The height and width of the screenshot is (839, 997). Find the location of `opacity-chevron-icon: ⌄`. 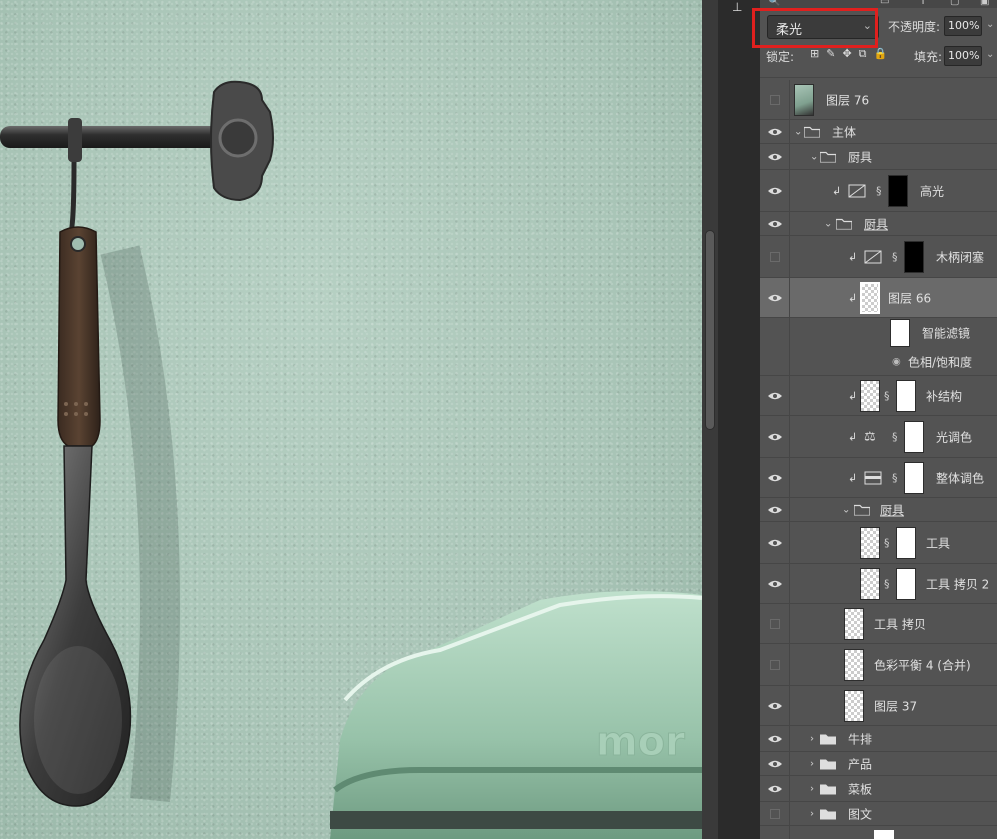

opacity-chevron-icon: ⌄ is located at coordinates (990, 24).